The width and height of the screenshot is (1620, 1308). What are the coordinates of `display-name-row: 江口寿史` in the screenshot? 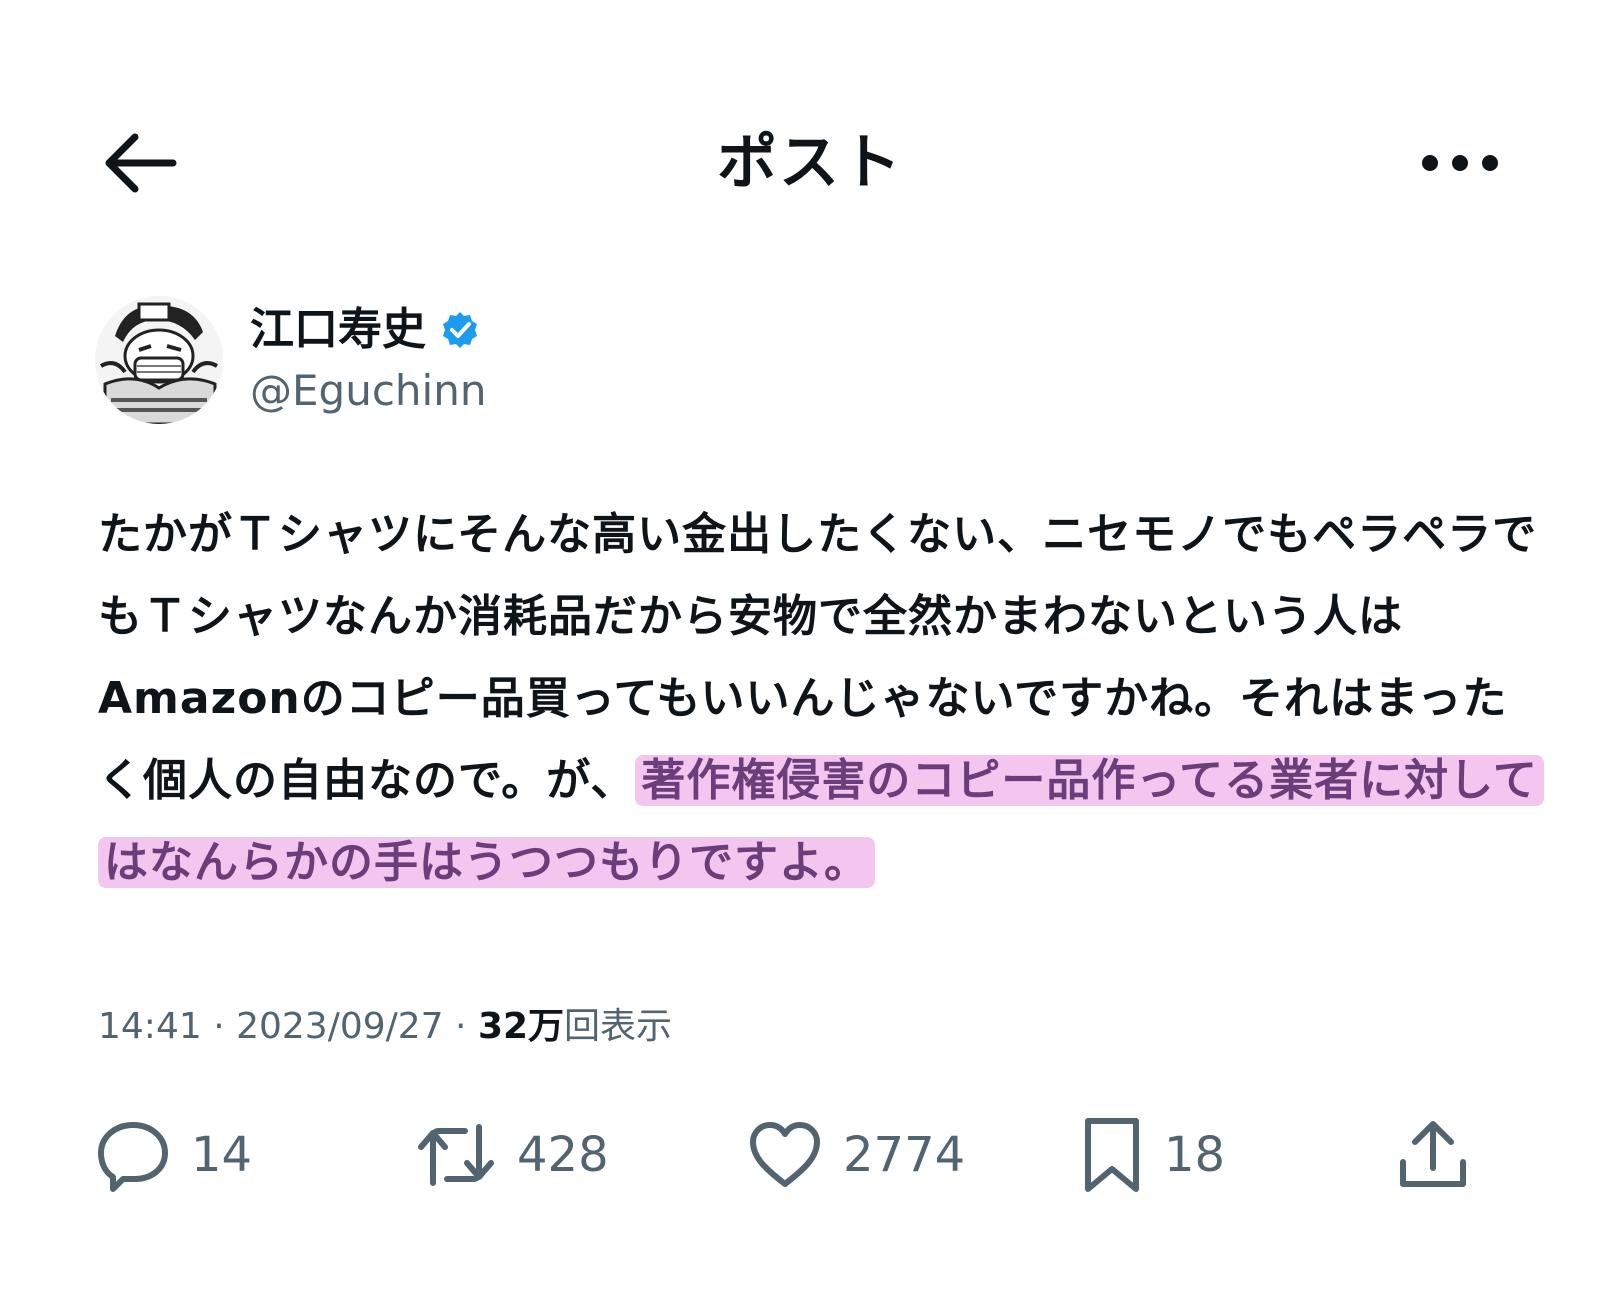 It's located at (365, 330).